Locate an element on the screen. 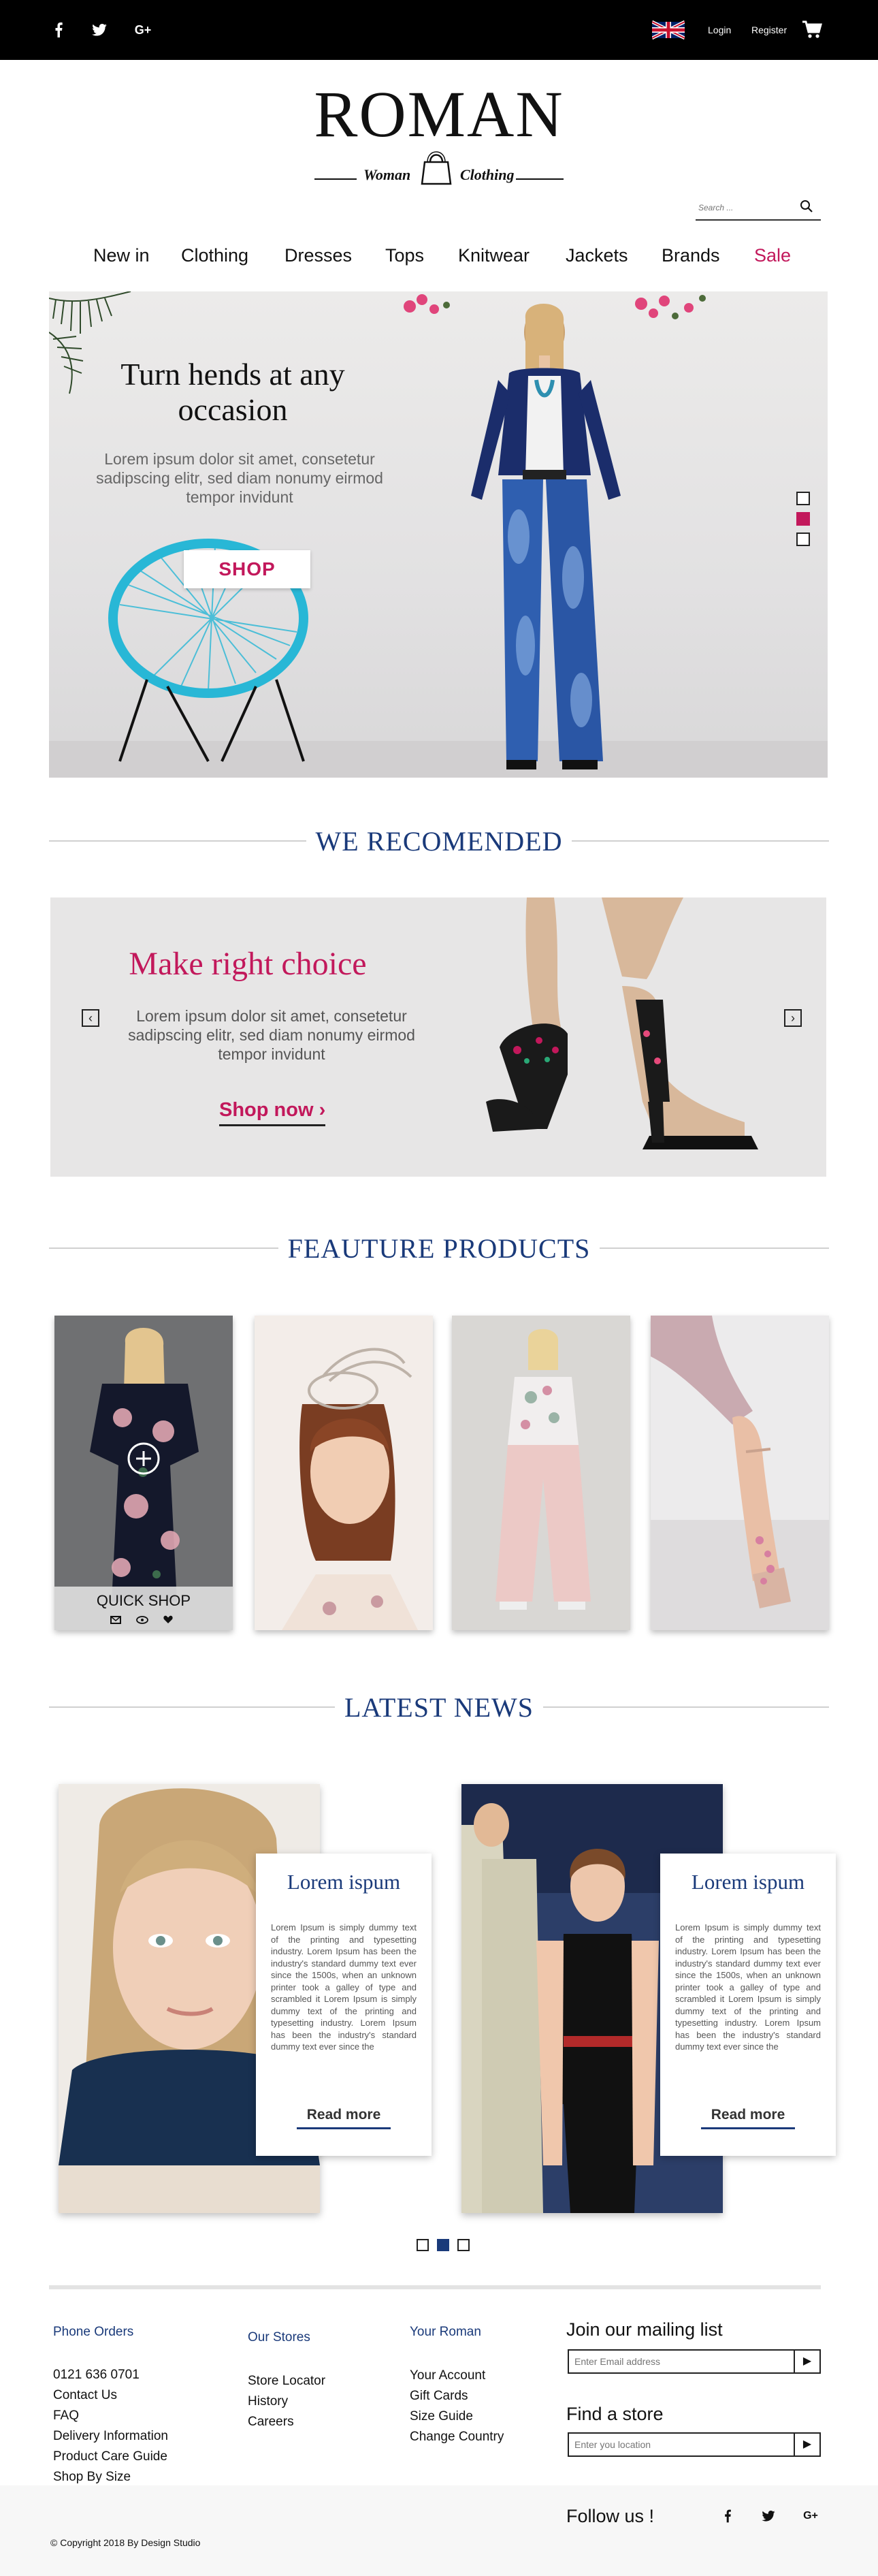 This screenshot has height=2576, width=878. copyright-text: © Copyright 2018 By Design Studio is located at coordinates (125, 2542).